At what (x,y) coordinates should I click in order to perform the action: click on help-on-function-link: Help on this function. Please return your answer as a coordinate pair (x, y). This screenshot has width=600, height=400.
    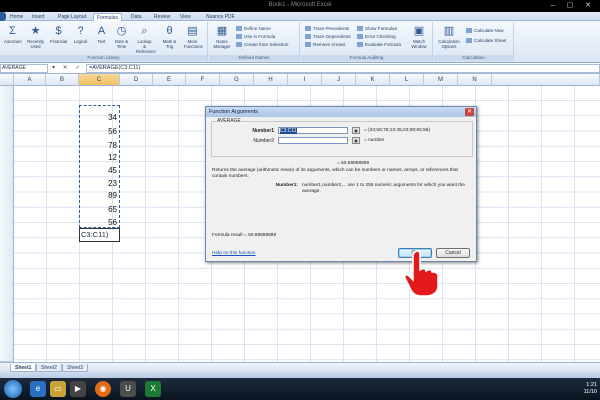
    Looking at the image, I should click on (233, 253).